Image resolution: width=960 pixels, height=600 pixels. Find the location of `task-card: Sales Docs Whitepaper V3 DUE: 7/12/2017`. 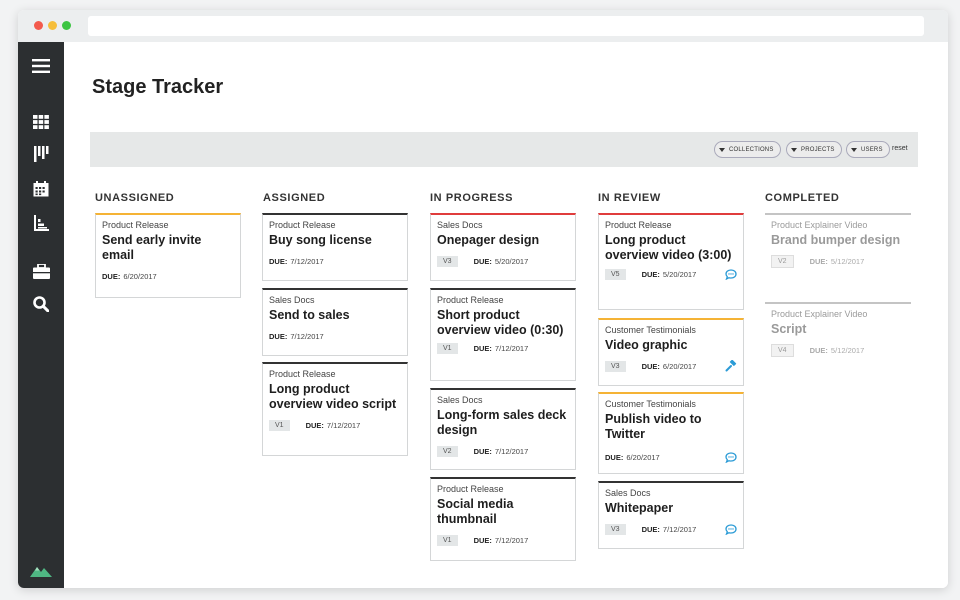

task-card: Sales Docs Whitepaper V3 DUE: 7/12/2017 is located at coordinates (671, 515).